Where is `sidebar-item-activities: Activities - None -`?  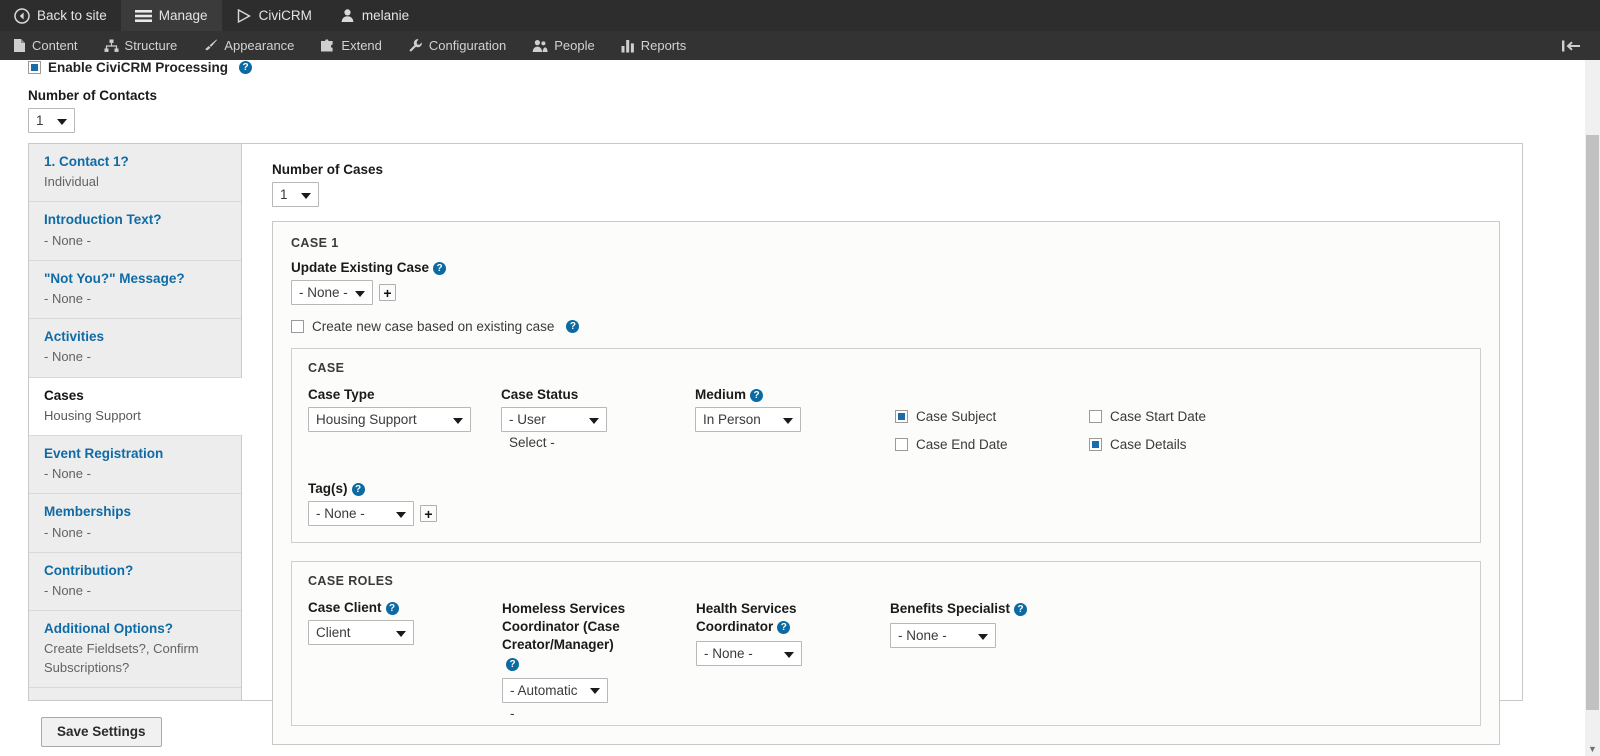 sidebar-item-activities: Activities - None - is located at coordinates (135, 348).